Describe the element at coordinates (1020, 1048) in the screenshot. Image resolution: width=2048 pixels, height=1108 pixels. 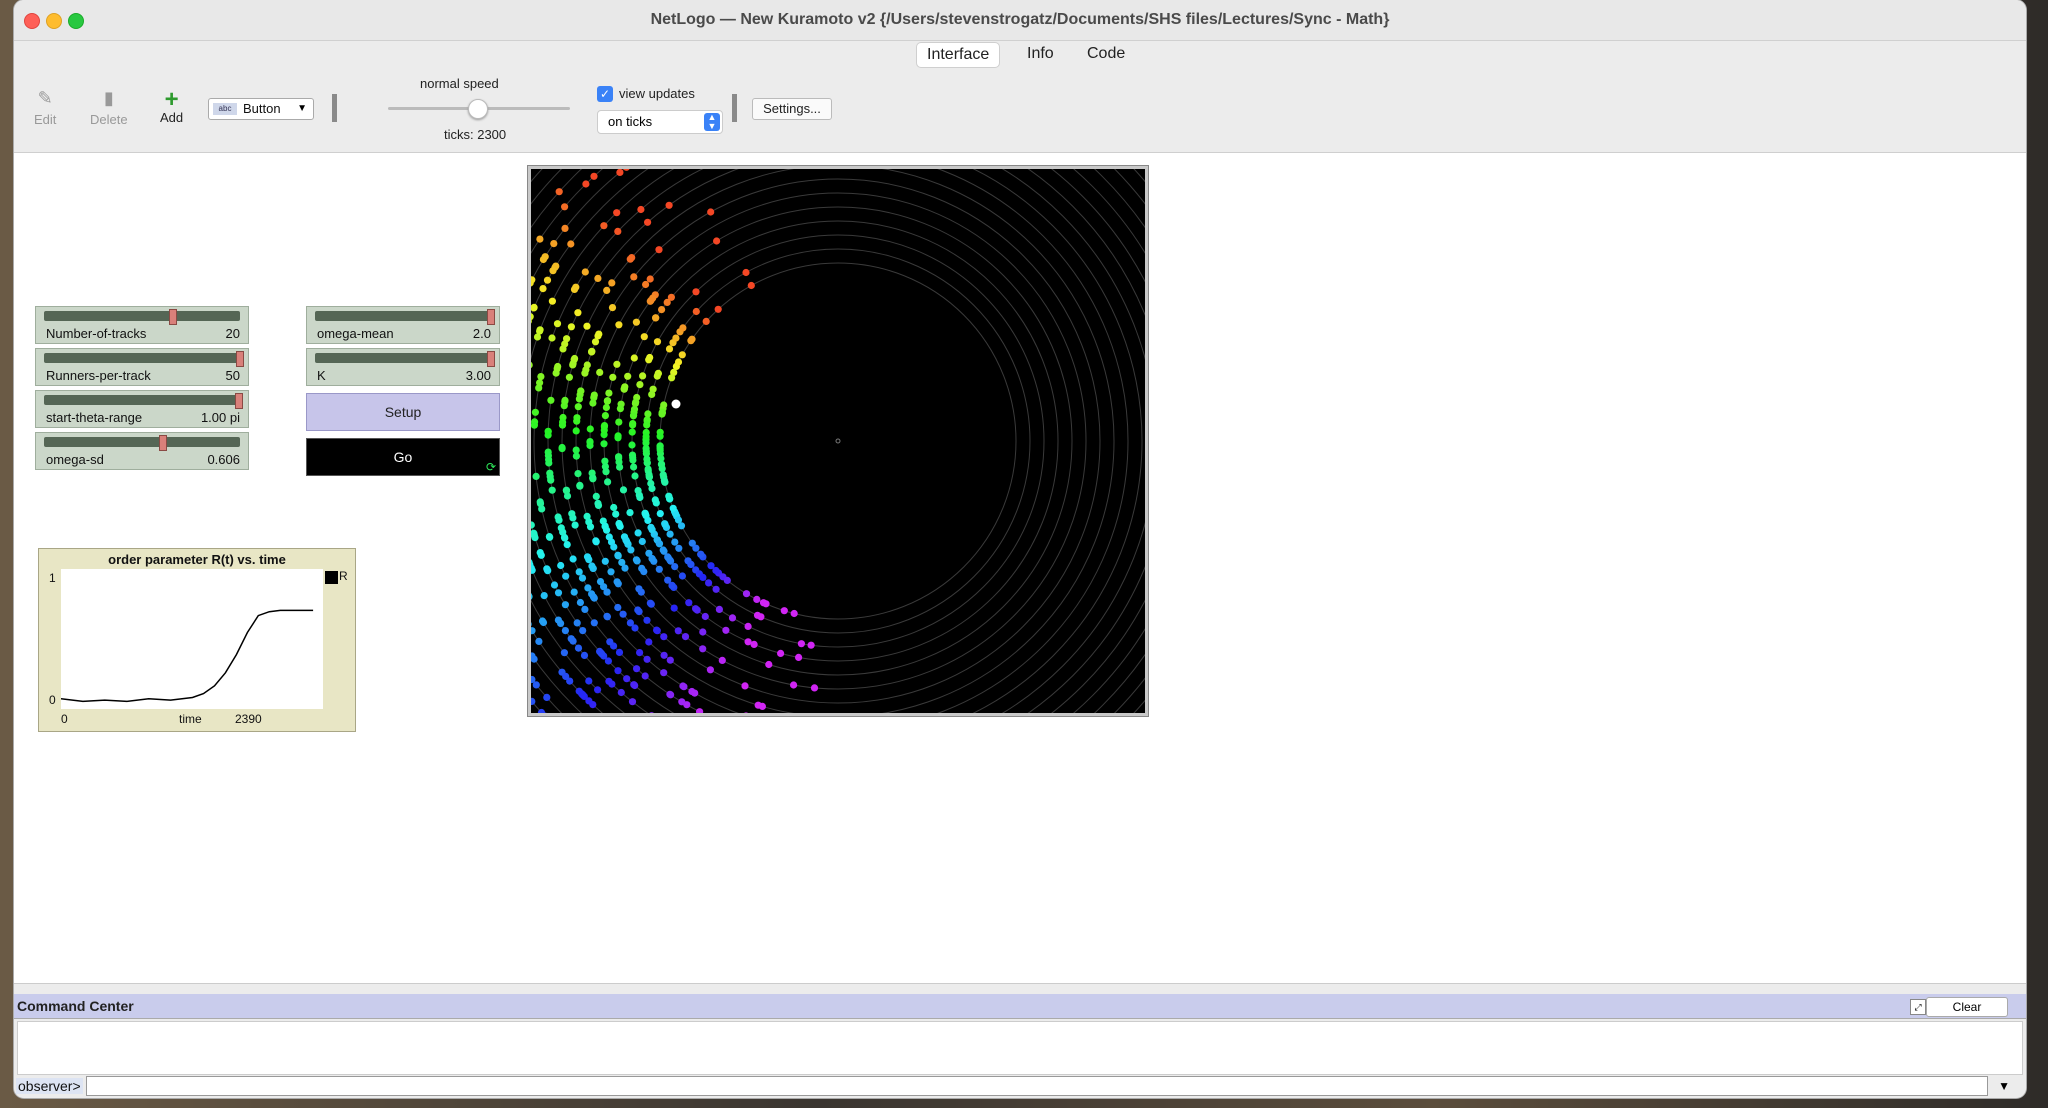
I see `command-output-area` at that location.